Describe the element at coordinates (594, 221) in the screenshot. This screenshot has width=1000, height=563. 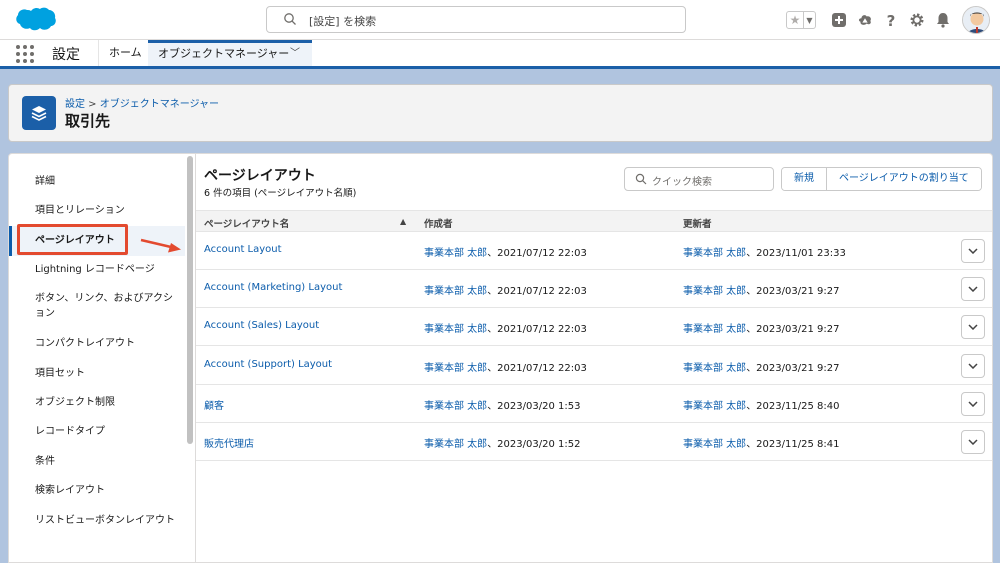
I see `table-header: ページレイアウト名 ▲ 作成者 更新者` at that location.